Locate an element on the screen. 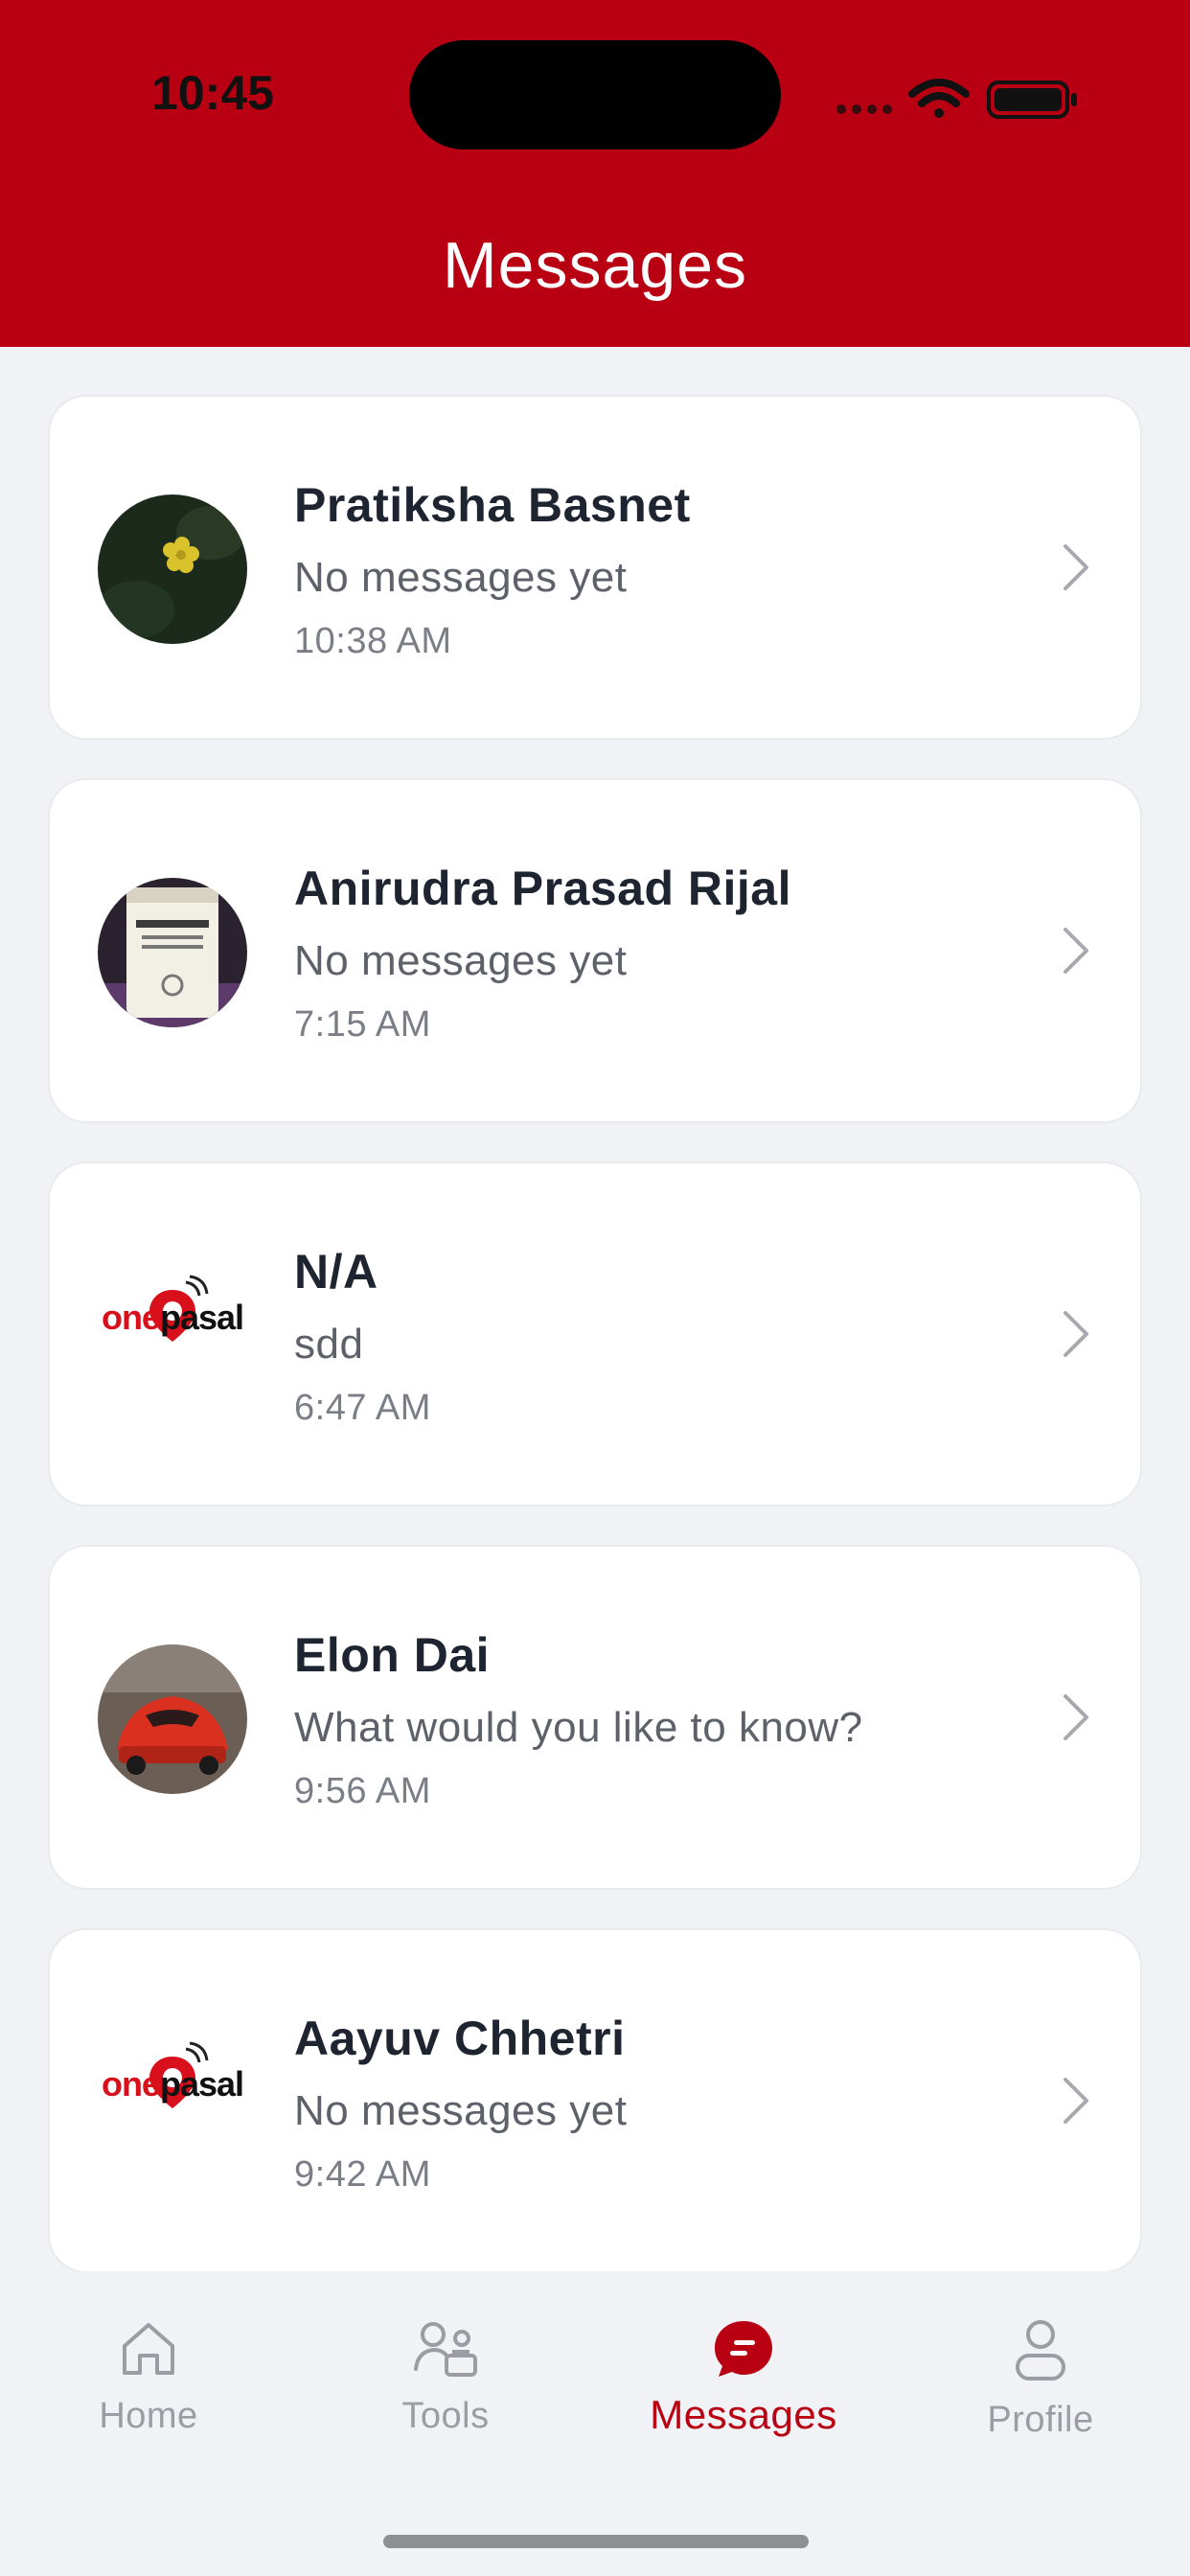  message-time: 7:15 AM is located at coordinates (363, 1024).